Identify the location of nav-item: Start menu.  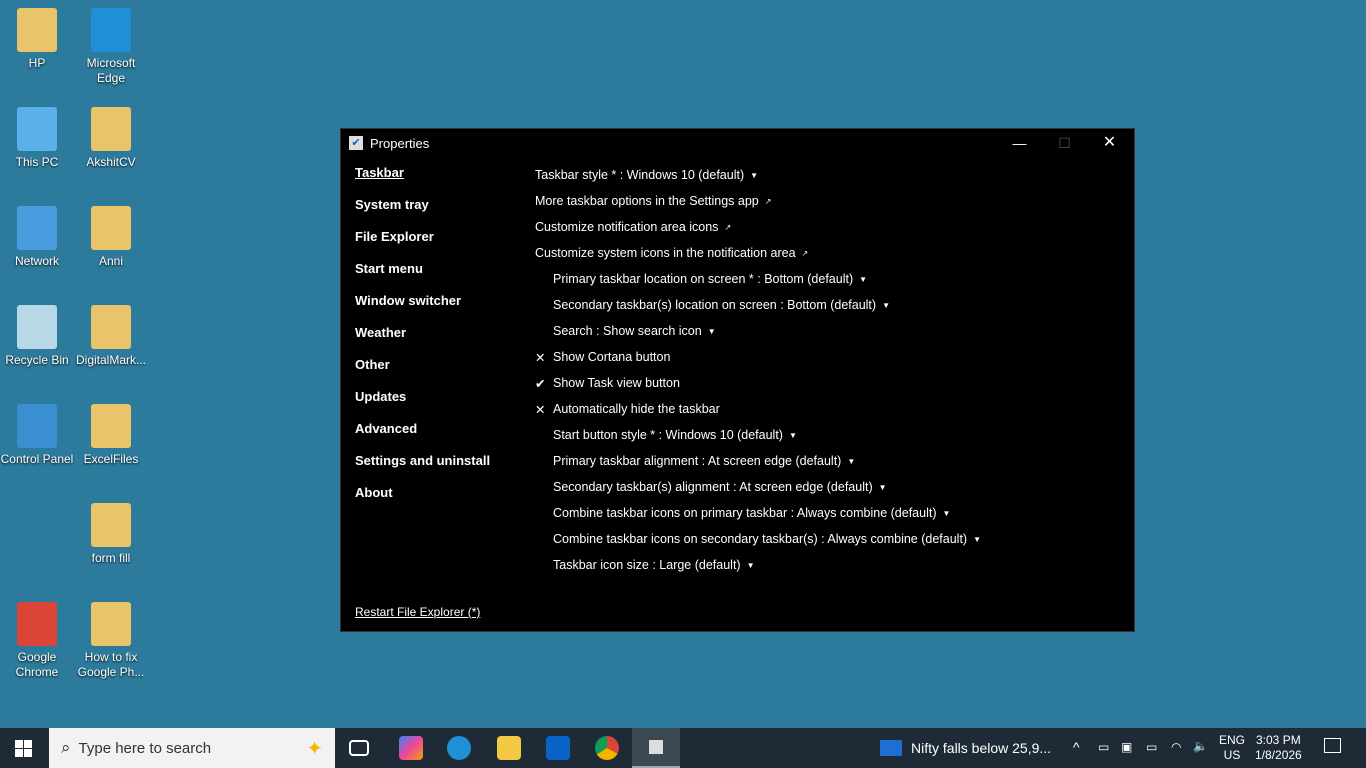
(422, 277).